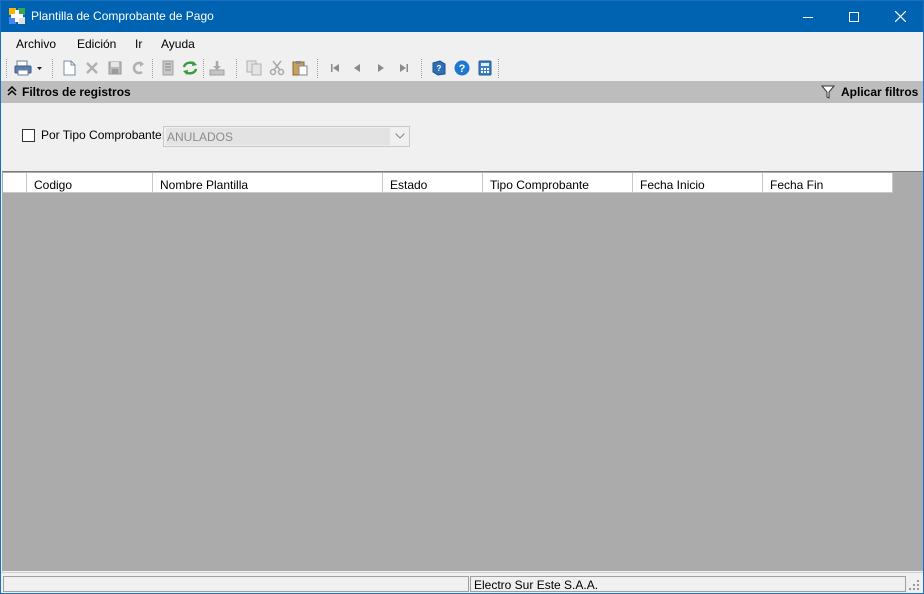  What do you see at coordinates (90, 183) in the screenshot?
I see `column-header-codigo: Codigo` at bounding box center [90, 183].